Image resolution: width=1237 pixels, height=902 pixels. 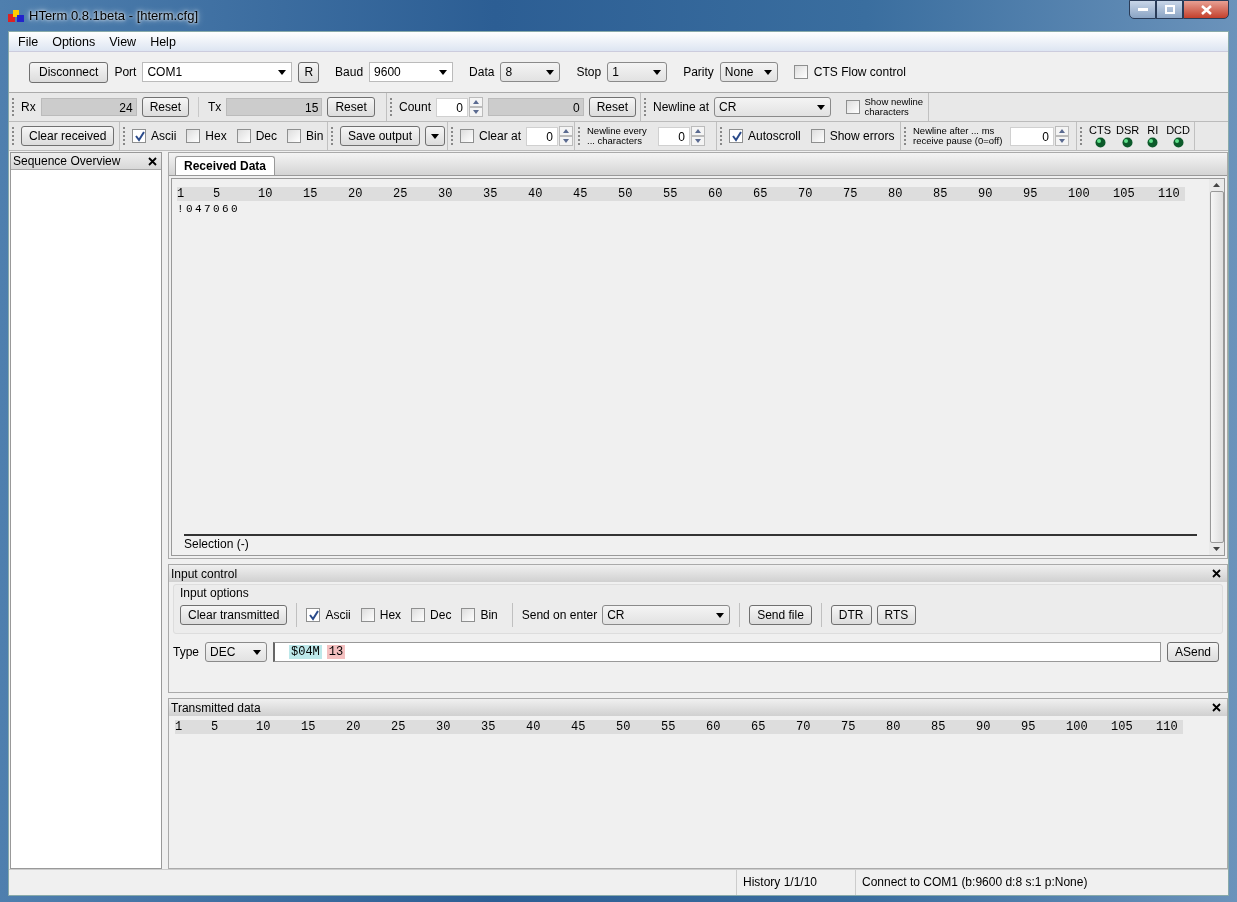 I want to click on menu-item: File, so click(x=28, y=41).